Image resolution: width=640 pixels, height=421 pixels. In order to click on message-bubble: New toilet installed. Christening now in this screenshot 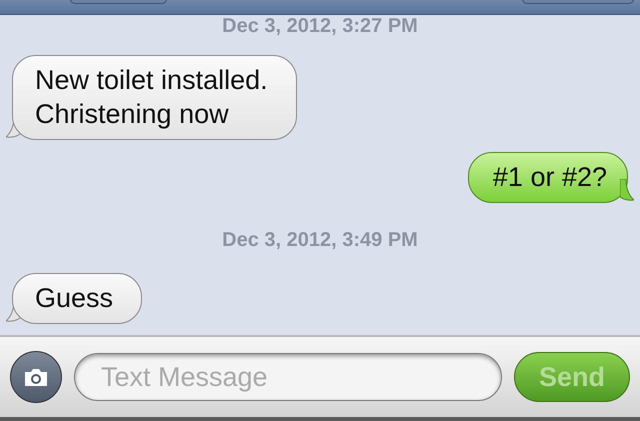, I will do `click(154, 97)`.